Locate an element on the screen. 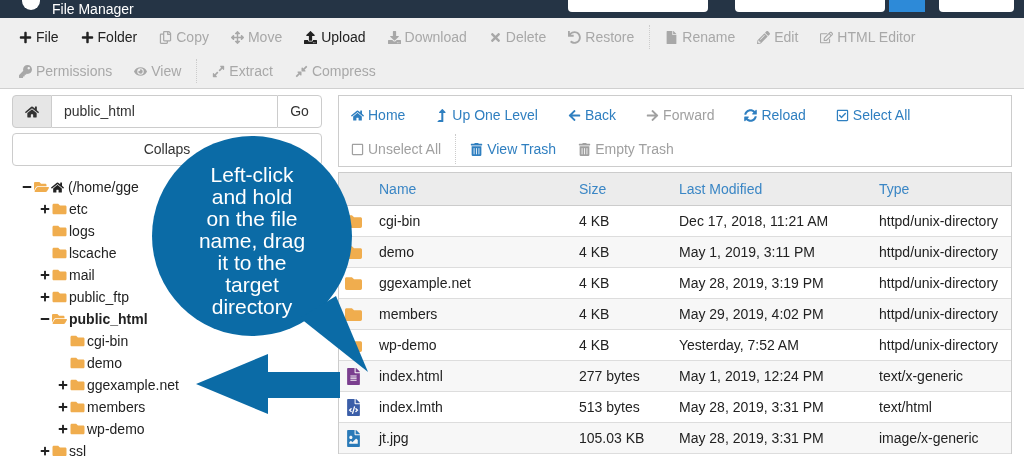 This screenshot has height=456, width=1024. compress-icon is located at coordinates (301, 71).